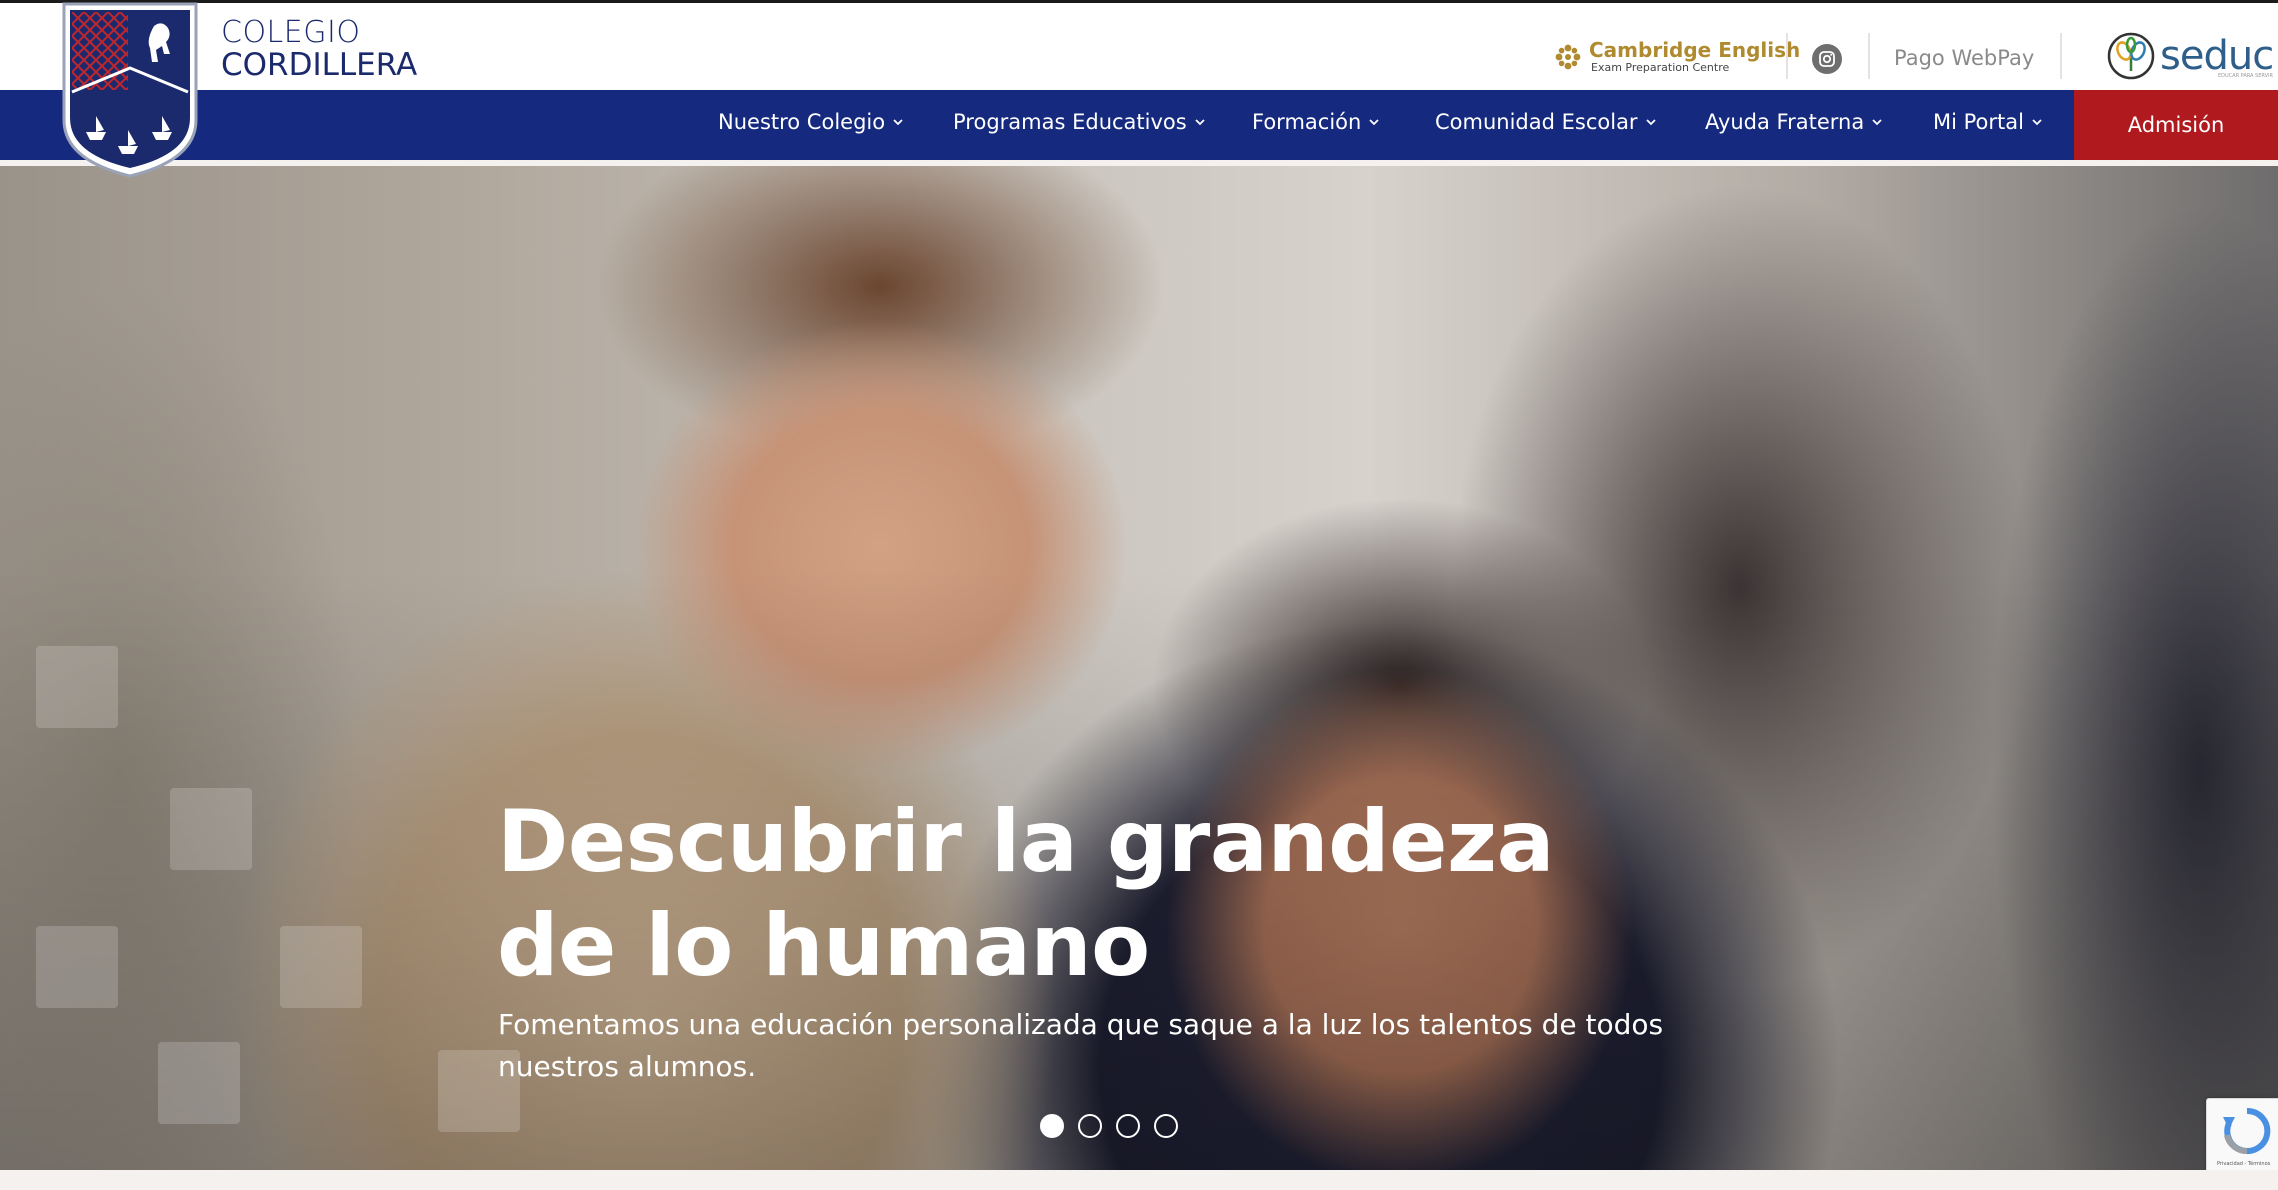  I want to click on seduc-logo: seduc EDUCAR PARA SERVIR, so click(2190, 56).